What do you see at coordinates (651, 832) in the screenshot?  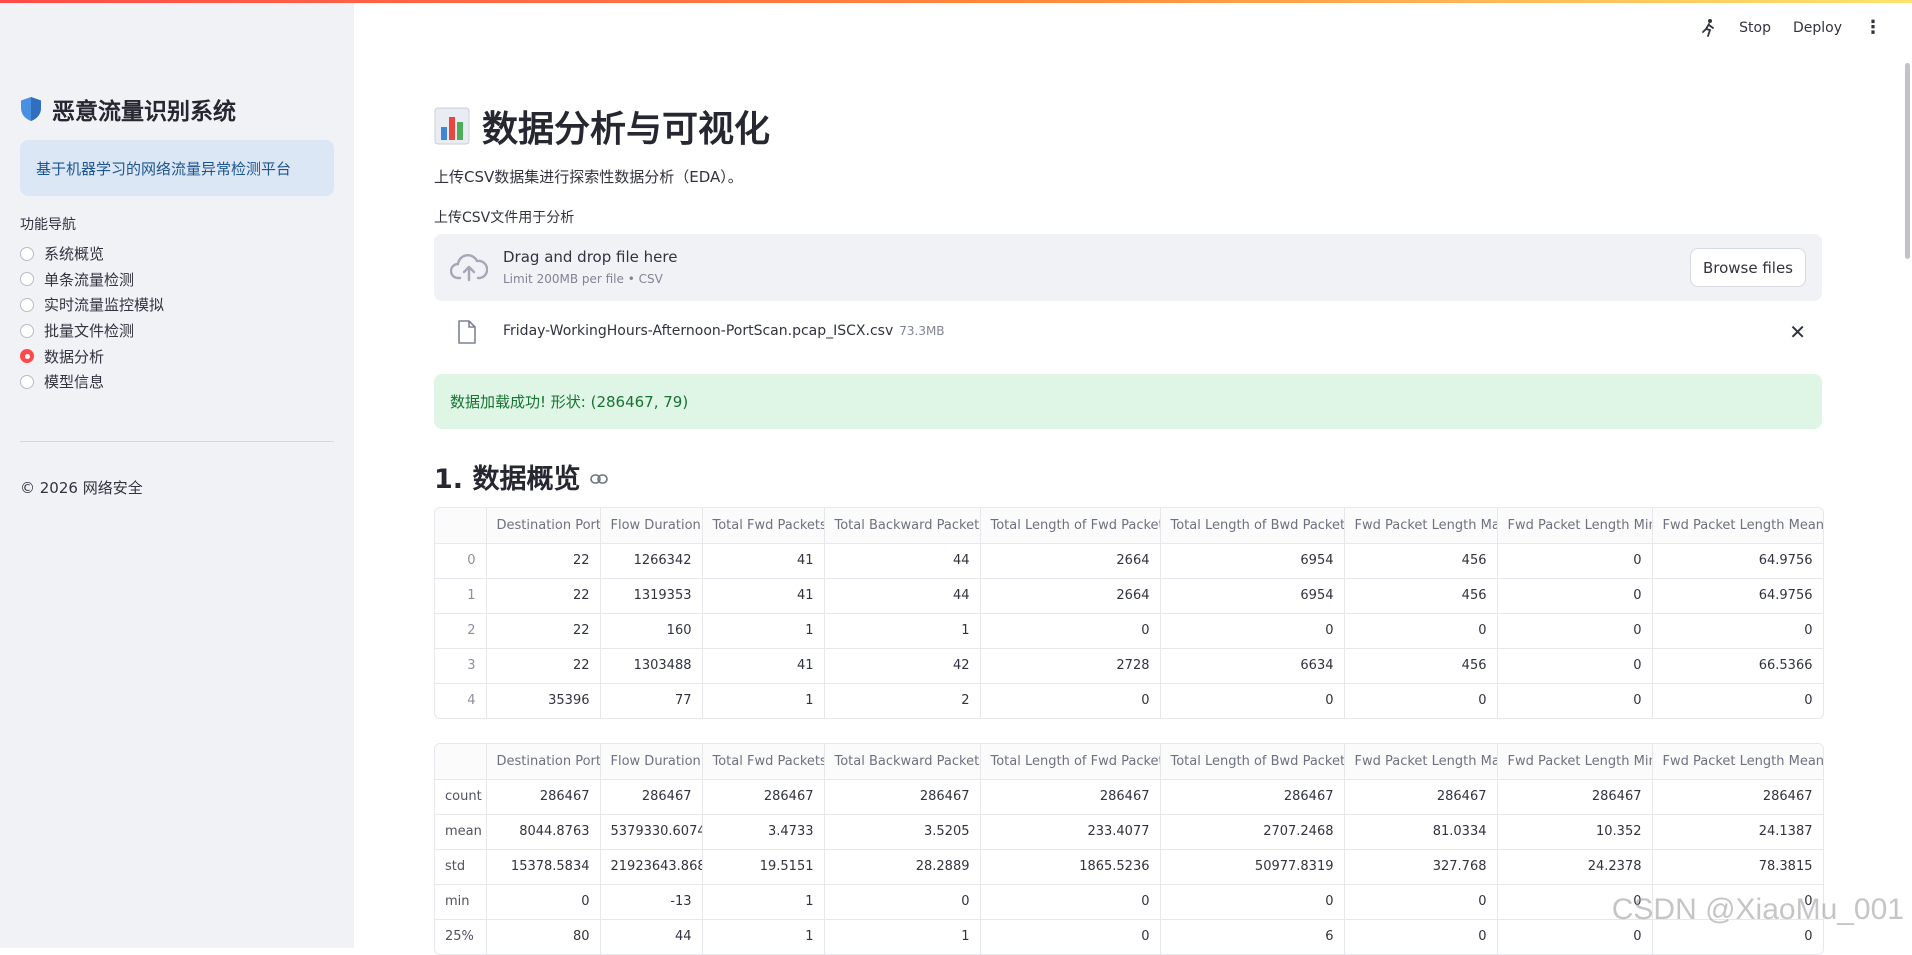 I see `table-cell: 5379330.6074` at bounding box center [651, 832].